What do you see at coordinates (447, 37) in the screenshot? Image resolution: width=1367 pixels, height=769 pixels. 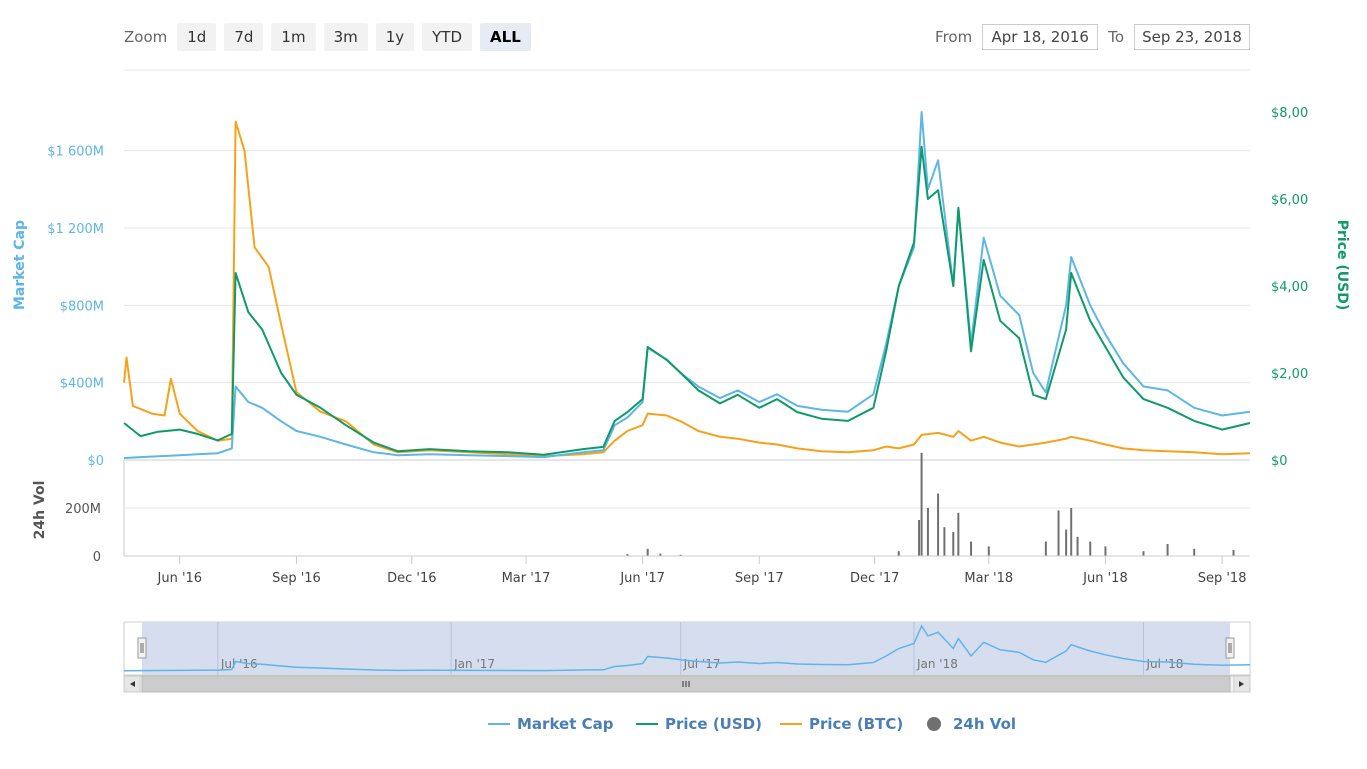 I see `zoom-ytd-button: YTD` at bounding box center [447, 37].